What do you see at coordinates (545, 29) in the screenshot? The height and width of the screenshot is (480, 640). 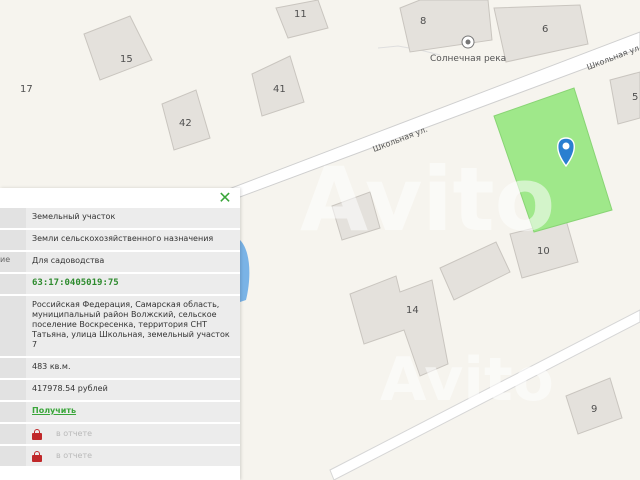 I see `house-number-6: 6` at bounding box center [545, 29].